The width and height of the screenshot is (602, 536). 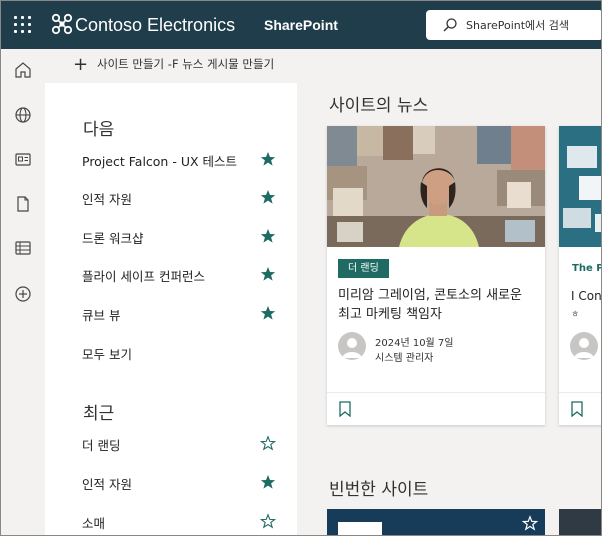 What do you see at coordinates (185, 64) in the screenshot?
I see `create-site-news-button: 사이트 만들기 -F 뉴스 게시물 만들기` at bounding box center [185, 64].